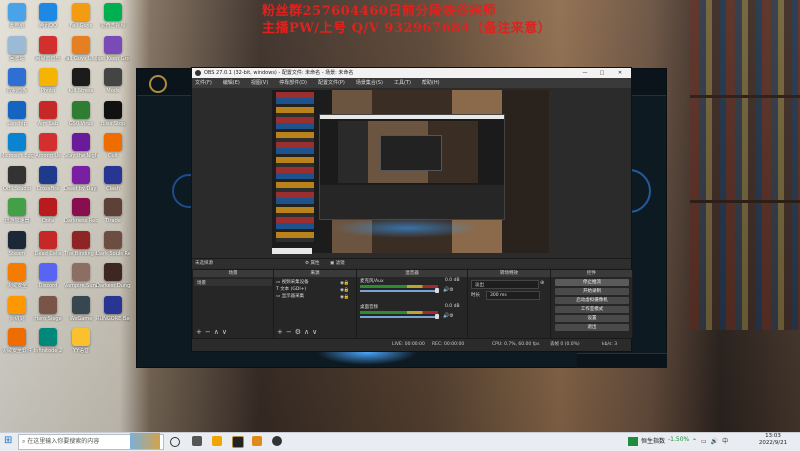 The height and width of the screenshot is (451, 800). I want to click on desktop-icon: Photo, so click(48, 81).